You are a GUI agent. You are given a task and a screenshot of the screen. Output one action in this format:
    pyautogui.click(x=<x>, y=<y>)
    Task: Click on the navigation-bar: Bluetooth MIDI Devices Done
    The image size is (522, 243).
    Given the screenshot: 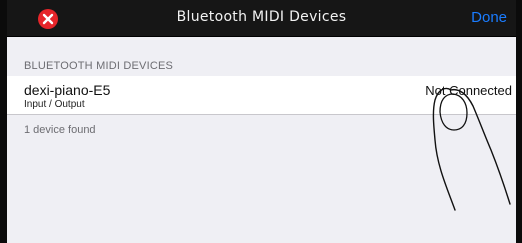 What is the action you would take?
    pyautogui.click(x=261, y=18)
    